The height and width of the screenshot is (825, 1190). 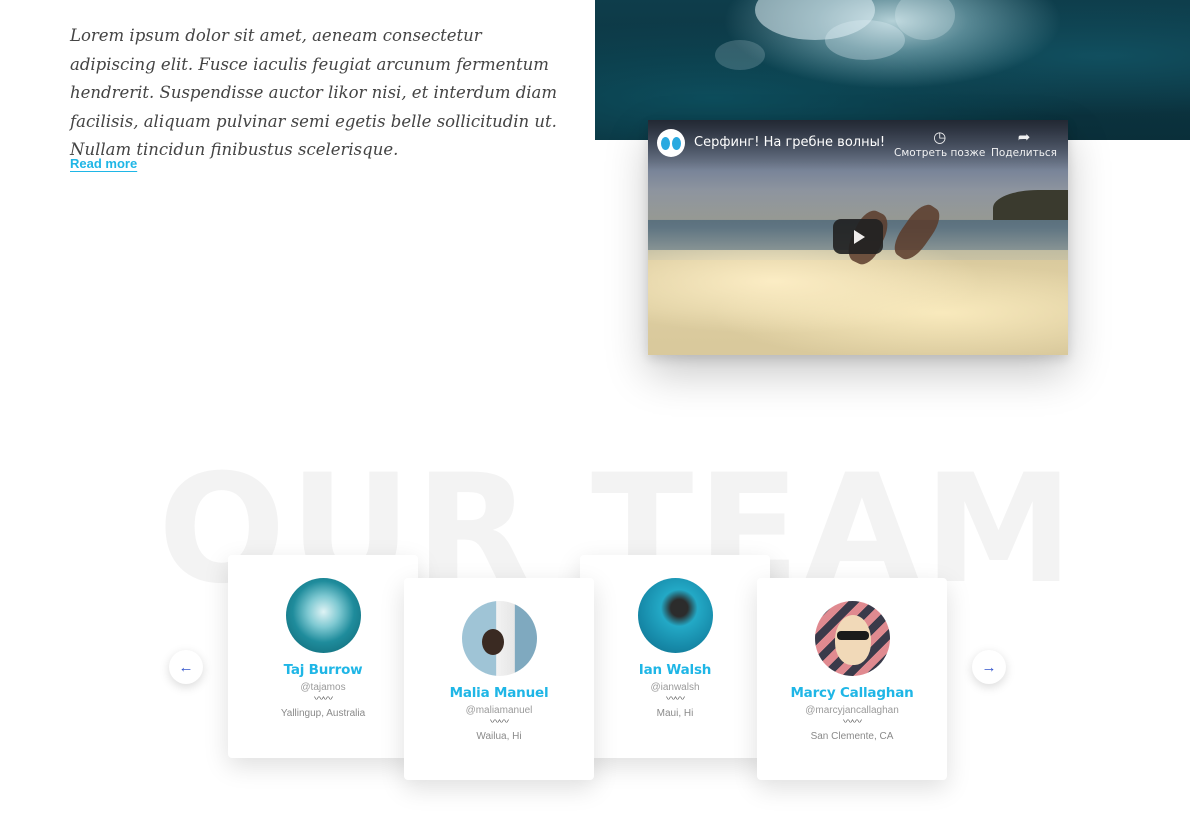 What do you see at coordinates (789, 142) in the screenshot?
I see `video-title: Серфинг! На гребне волны!` at bounding box center [789, 142].